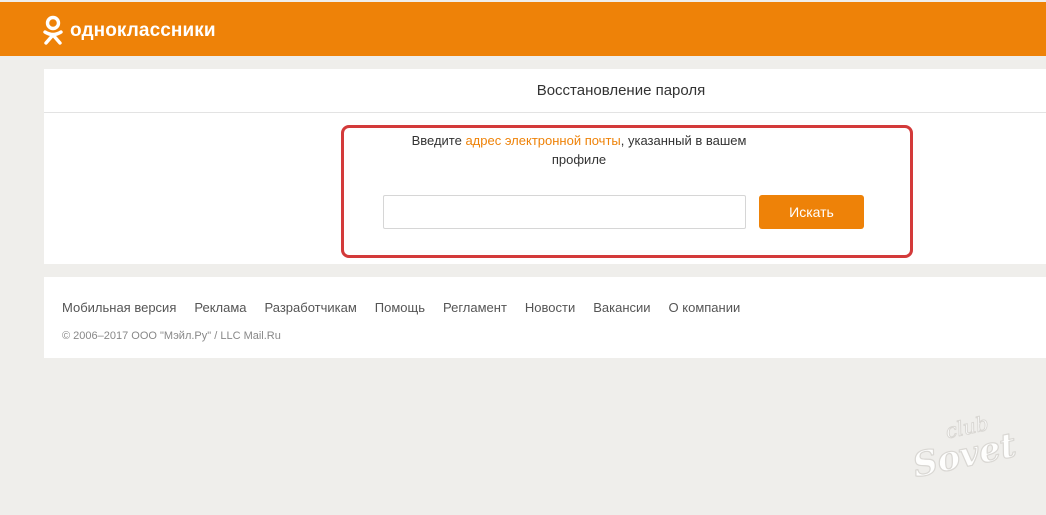 This screenshot has width=1046, height=515. Describe the element at coordinates (119, 307) in the screenshot. I see `footer-link-mobile: Мобильная версия` at that location.